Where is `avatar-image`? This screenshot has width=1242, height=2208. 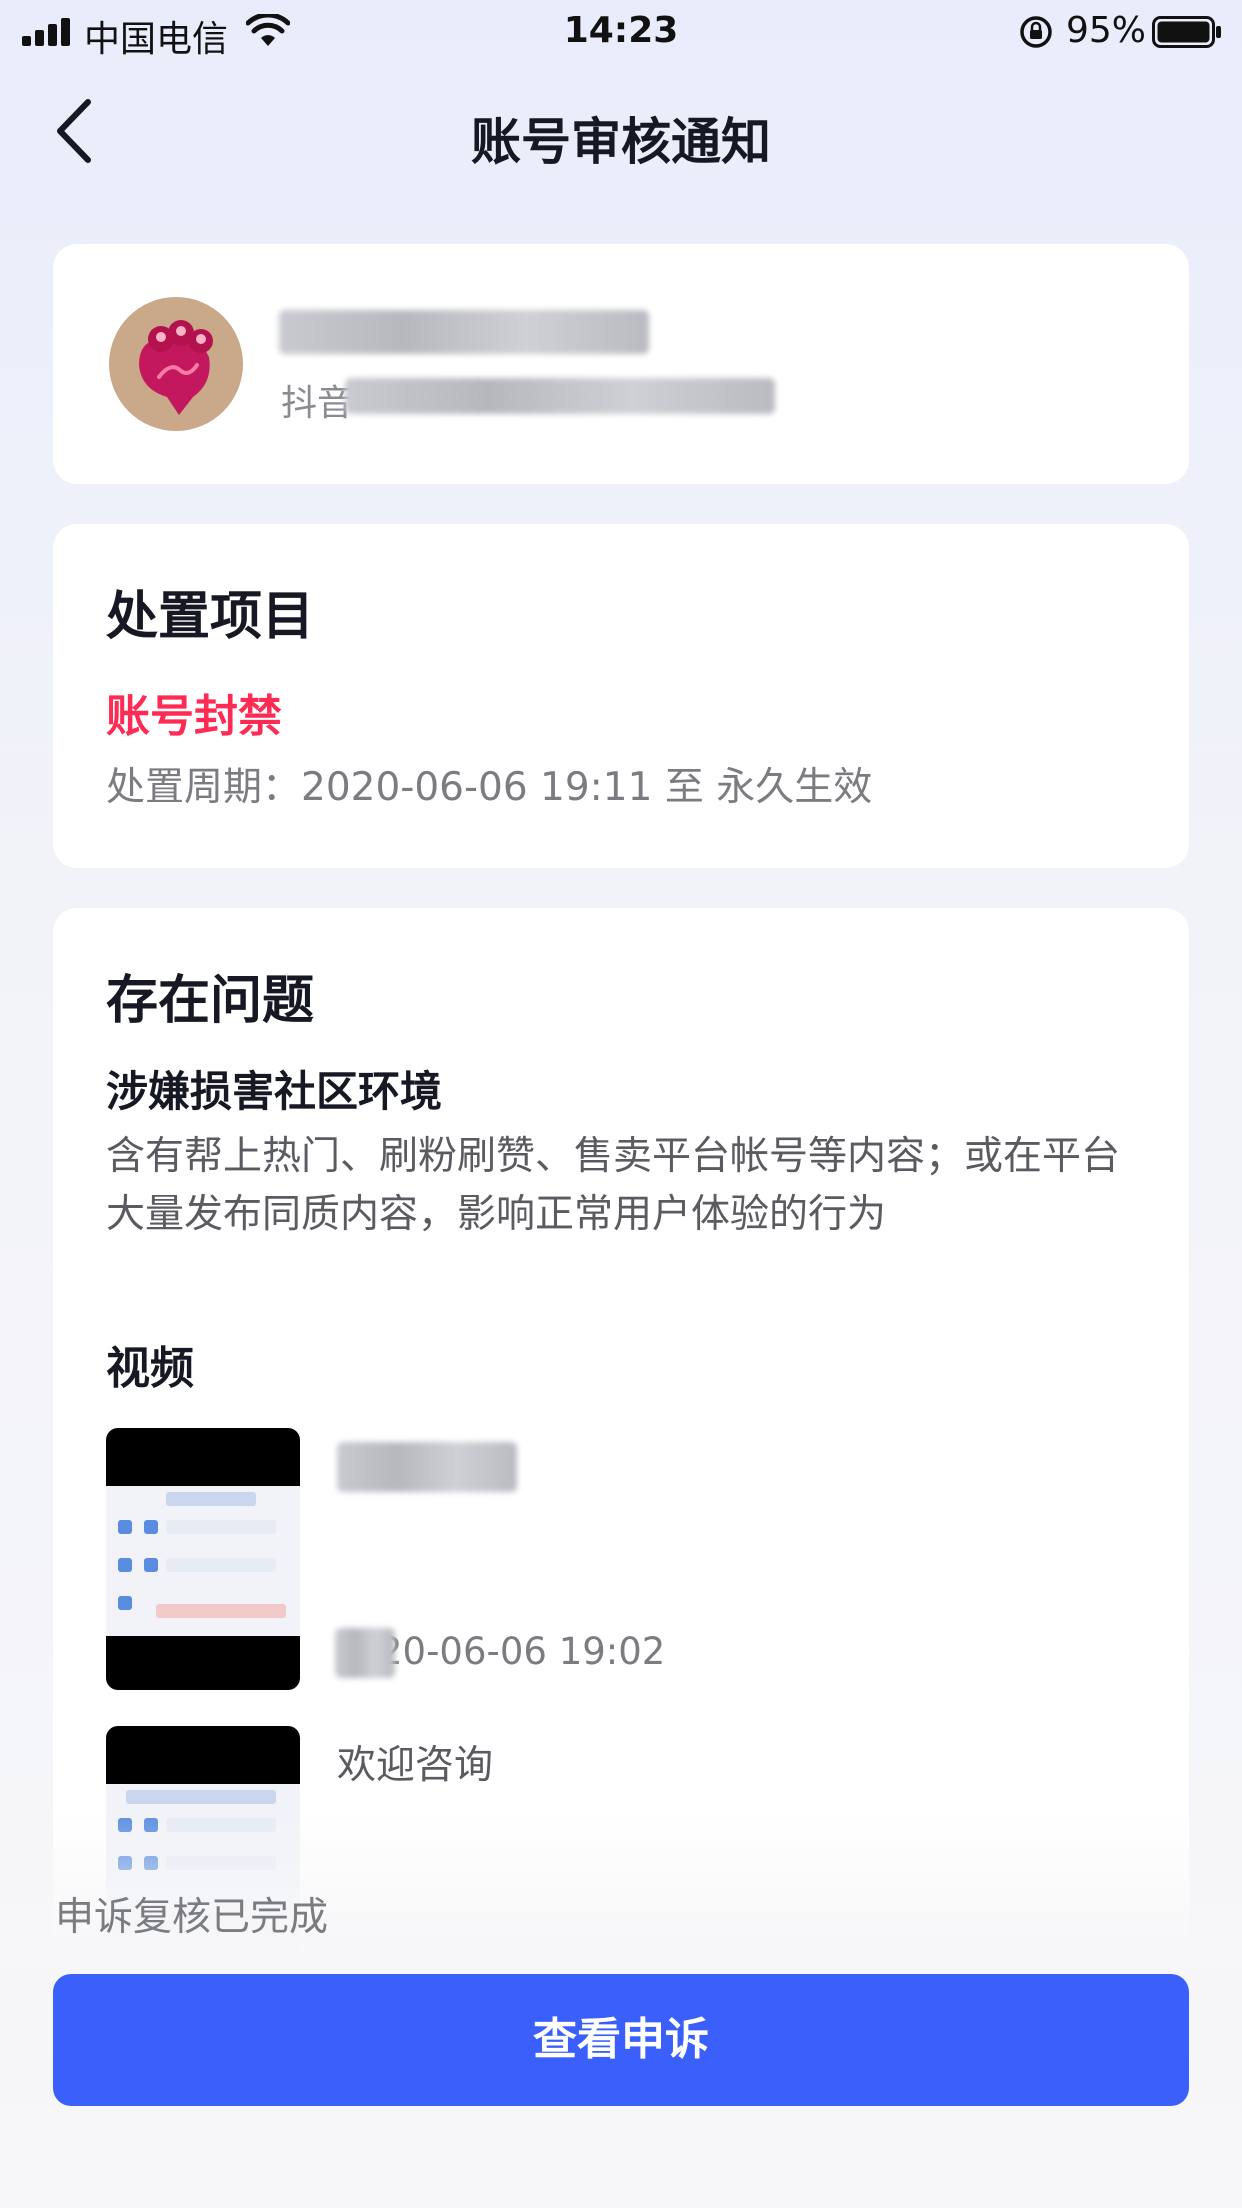 avatar-image is located at coordinates (176, 364).